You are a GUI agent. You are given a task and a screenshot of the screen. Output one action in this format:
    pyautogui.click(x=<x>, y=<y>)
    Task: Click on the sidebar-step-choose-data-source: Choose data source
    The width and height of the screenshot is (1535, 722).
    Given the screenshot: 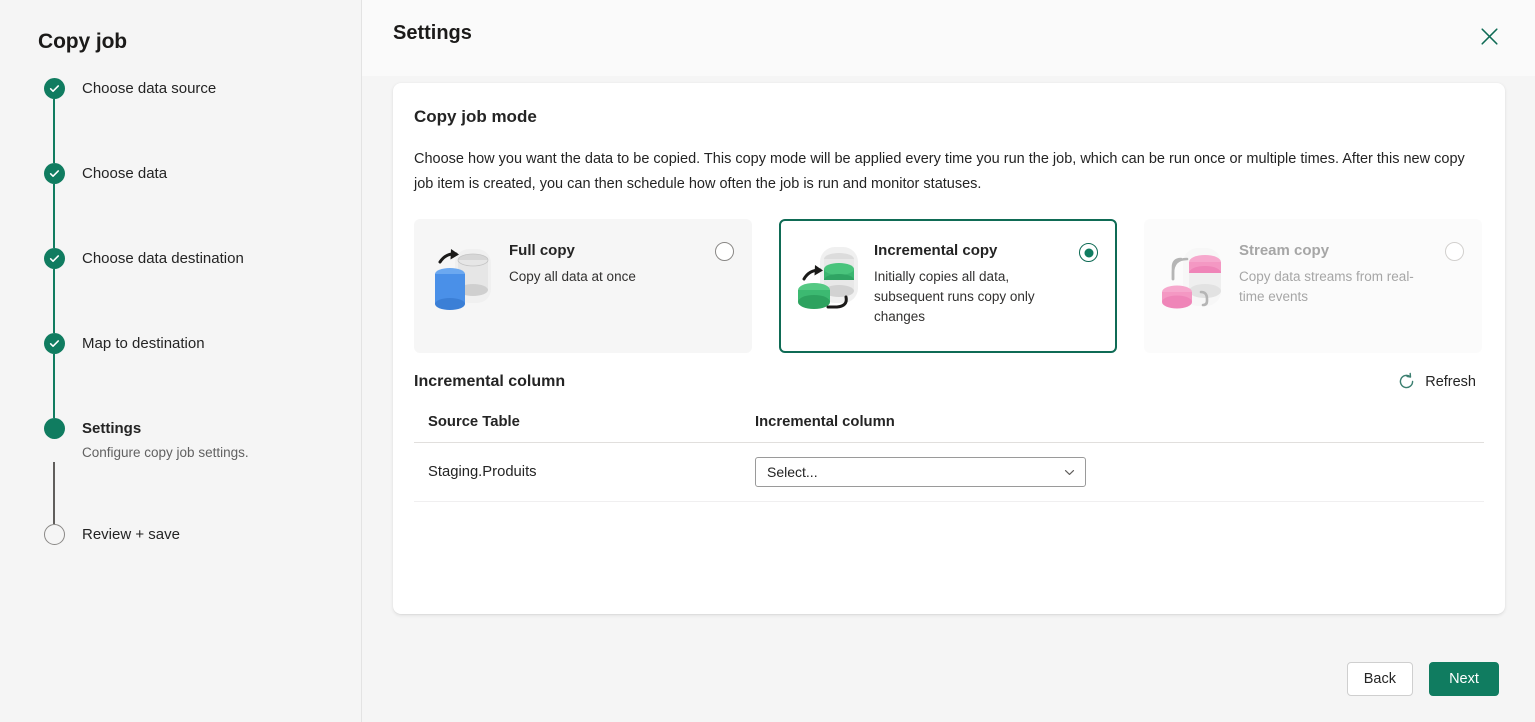 What is the action you would take?
    pyautogui.click(x=199, y=88)
    